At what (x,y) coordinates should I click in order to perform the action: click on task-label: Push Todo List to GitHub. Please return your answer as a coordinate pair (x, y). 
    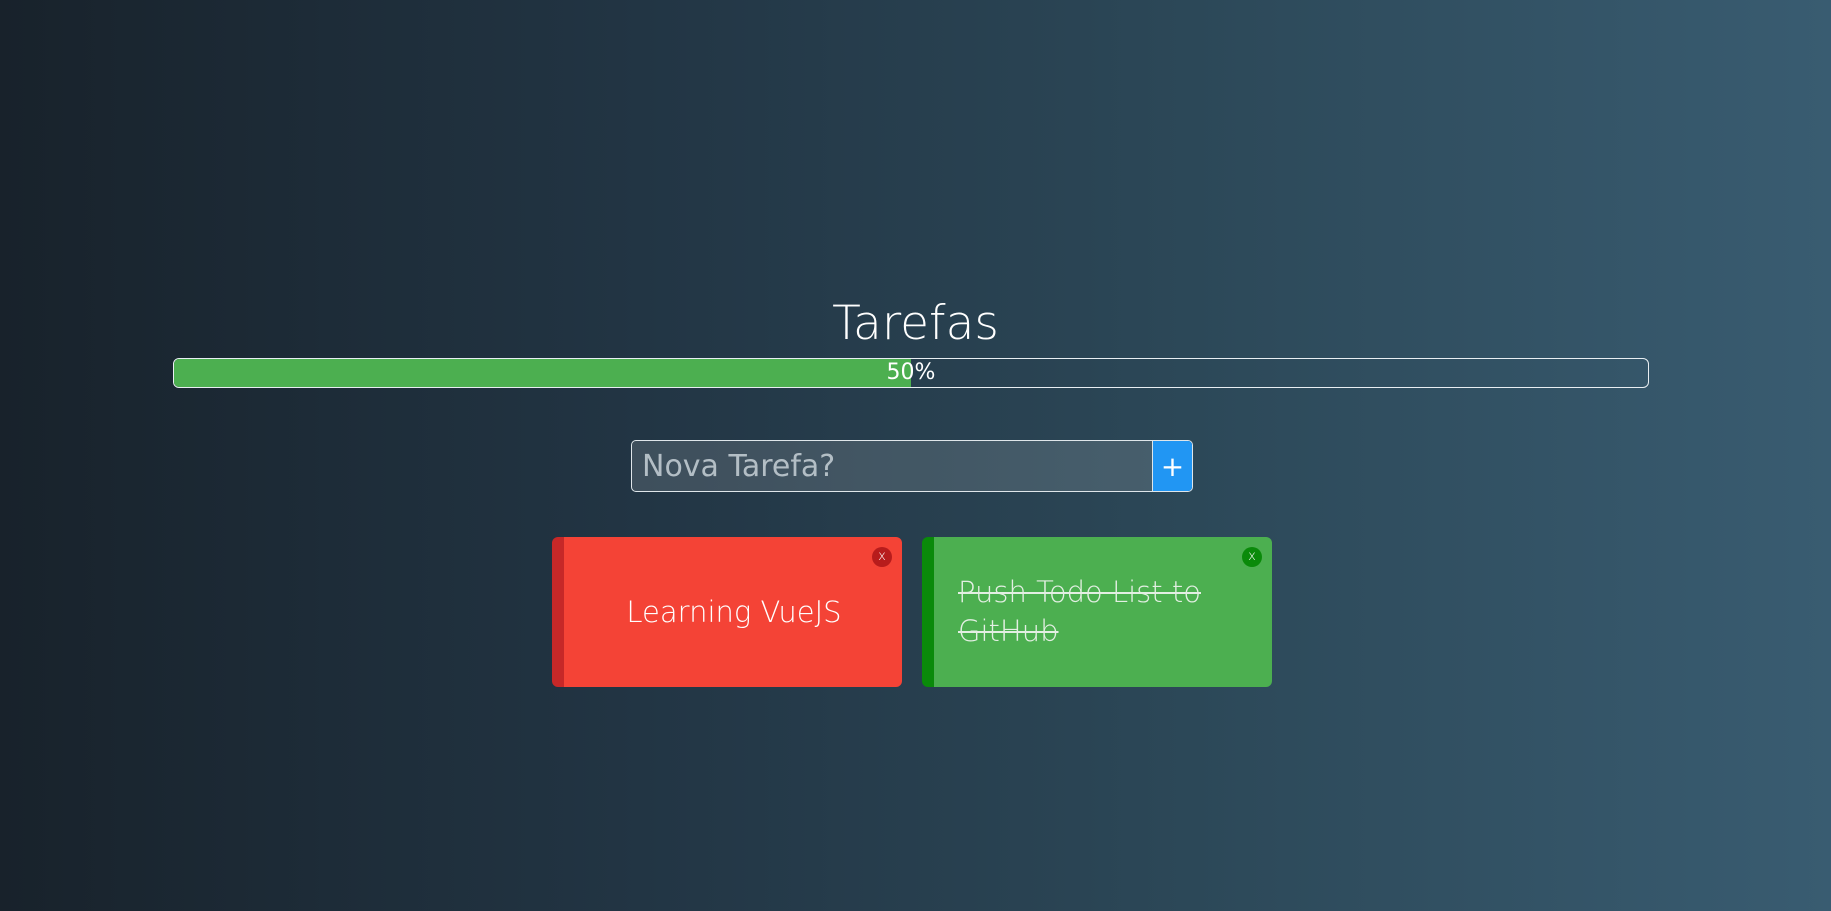
    Looking at the image, I should click on (1079, 611).